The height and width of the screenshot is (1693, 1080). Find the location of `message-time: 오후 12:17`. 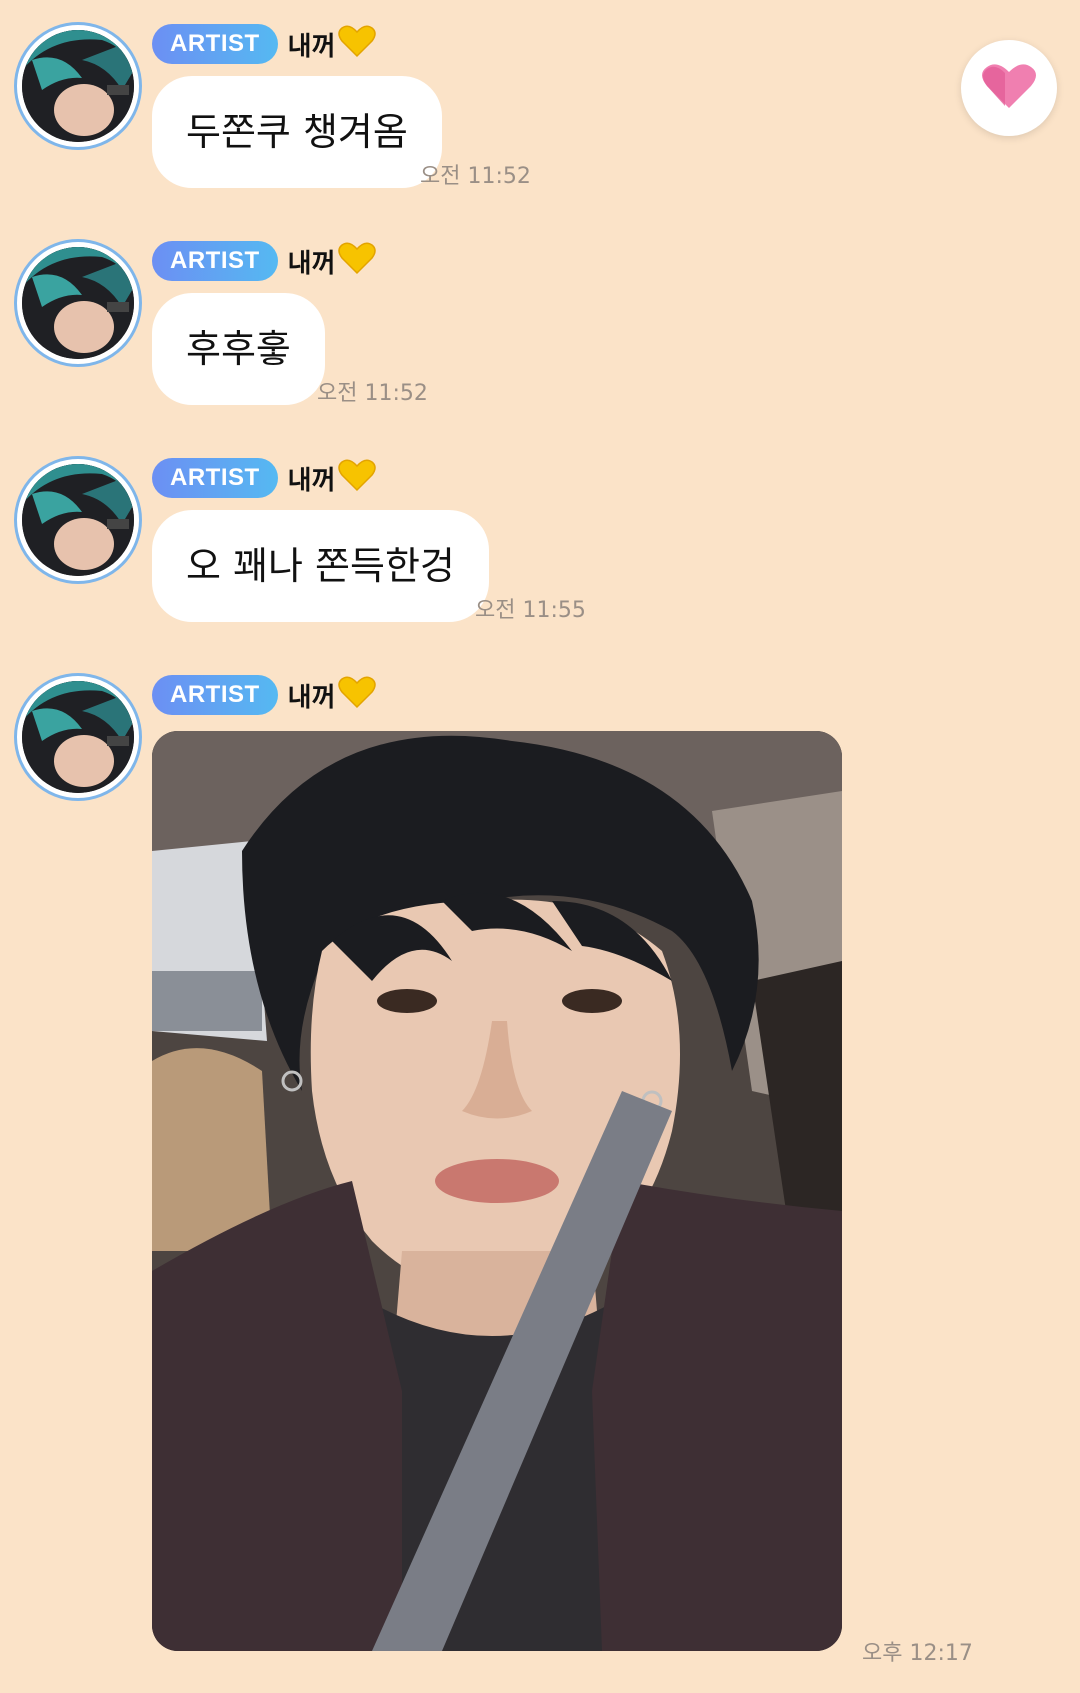

message-time: 오후 12:17 is located at coordinates (917, 1653).